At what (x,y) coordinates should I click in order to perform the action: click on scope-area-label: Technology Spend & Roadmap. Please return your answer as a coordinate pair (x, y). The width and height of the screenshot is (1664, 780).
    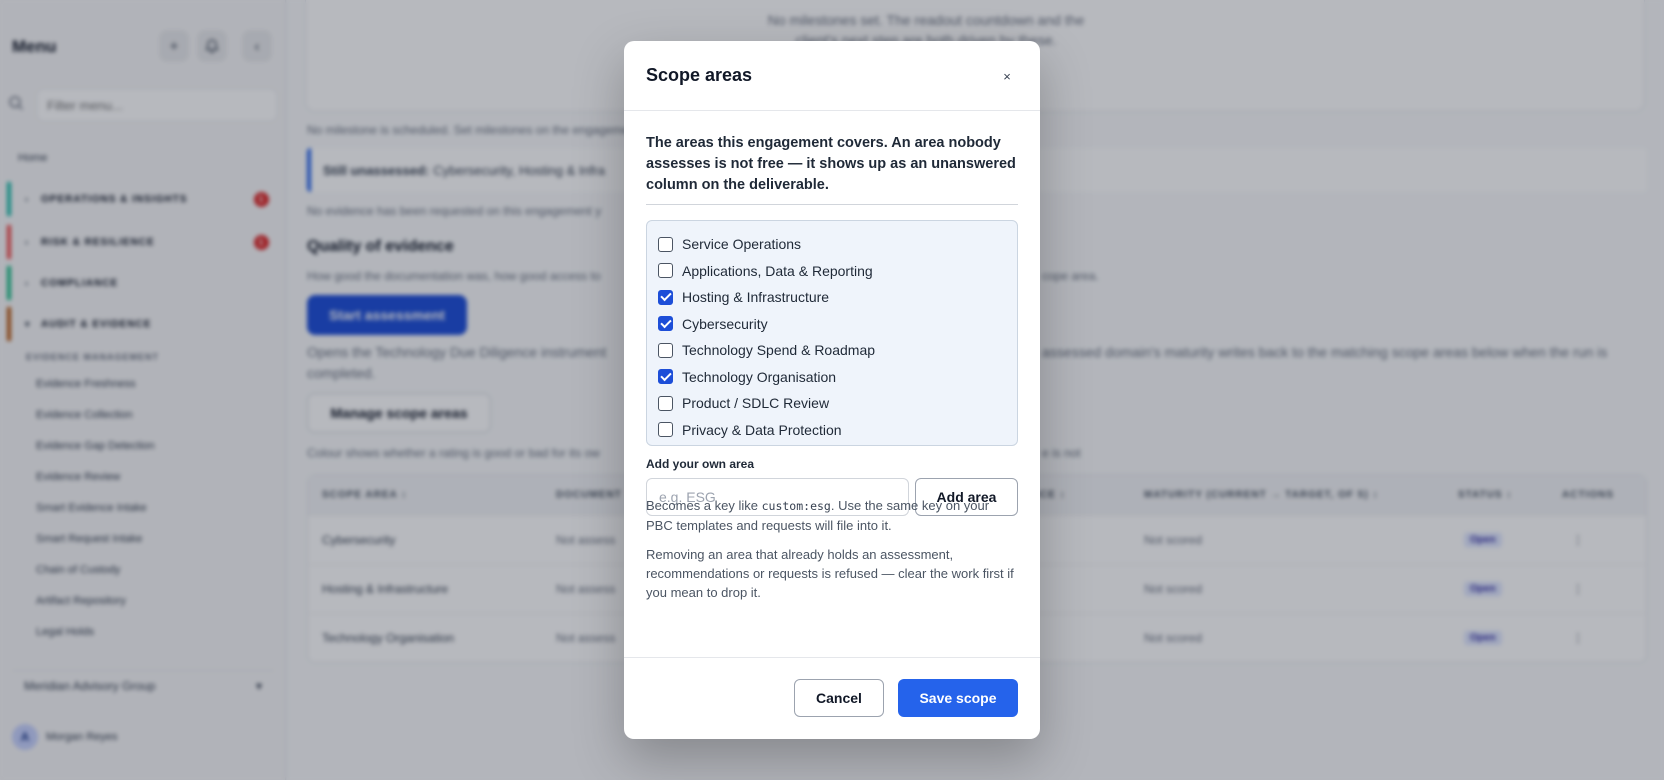
    Looking at the image, I should click on (779, 350).